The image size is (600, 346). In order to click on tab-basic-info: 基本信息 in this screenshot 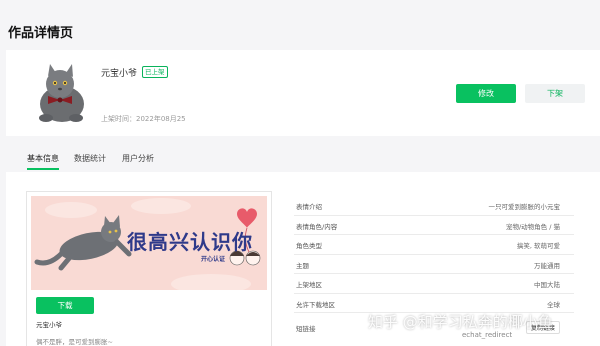, I will do `click(43, 158)`.